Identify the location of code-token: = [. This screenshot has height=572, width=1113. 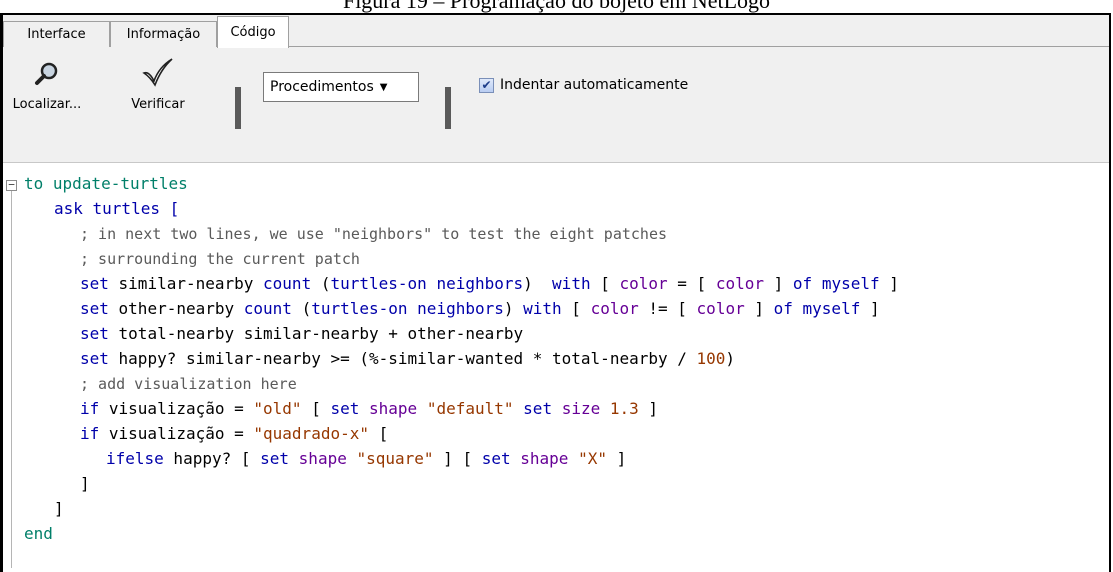
(691, 283).